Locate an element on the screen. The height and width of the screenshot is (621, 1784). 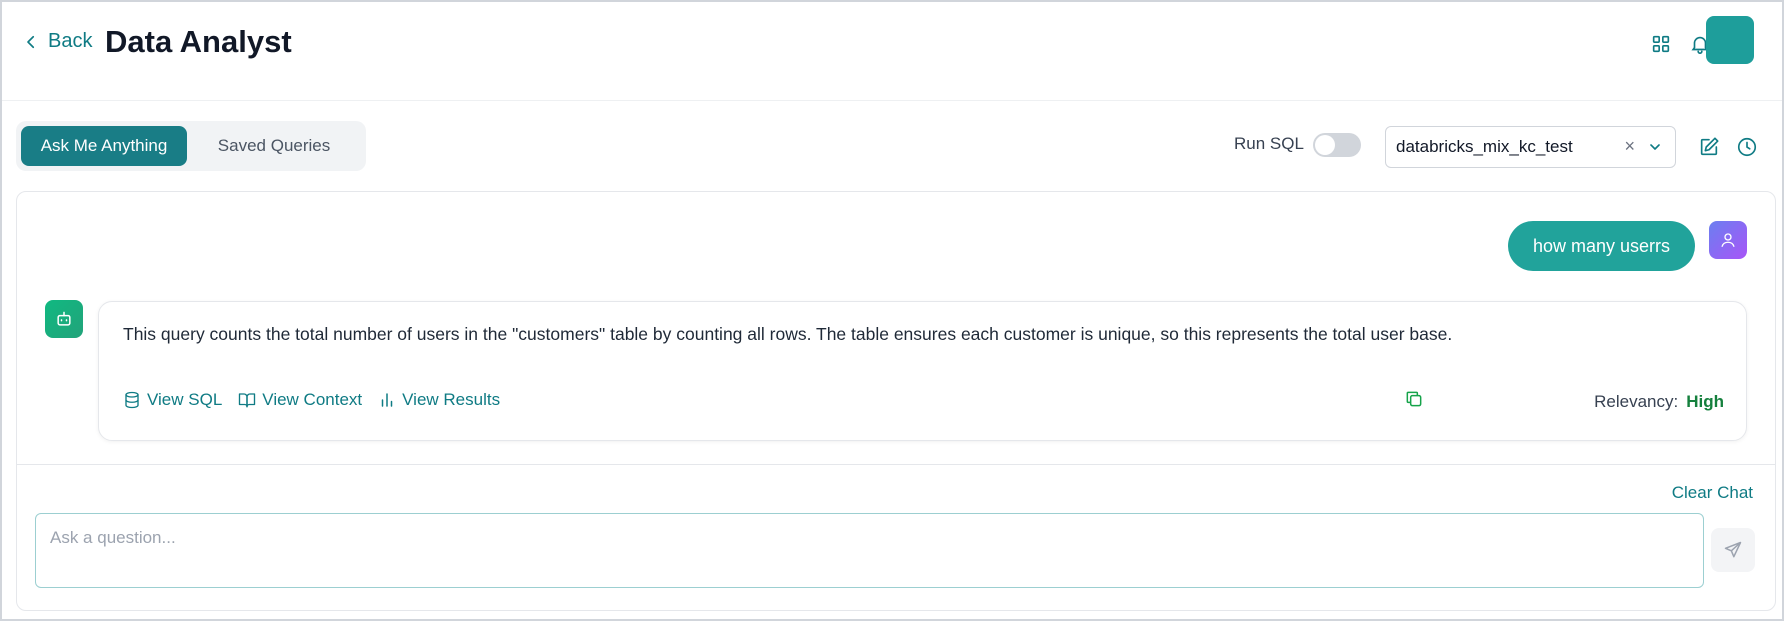
bot-icon is located at coordinates (64, 318).